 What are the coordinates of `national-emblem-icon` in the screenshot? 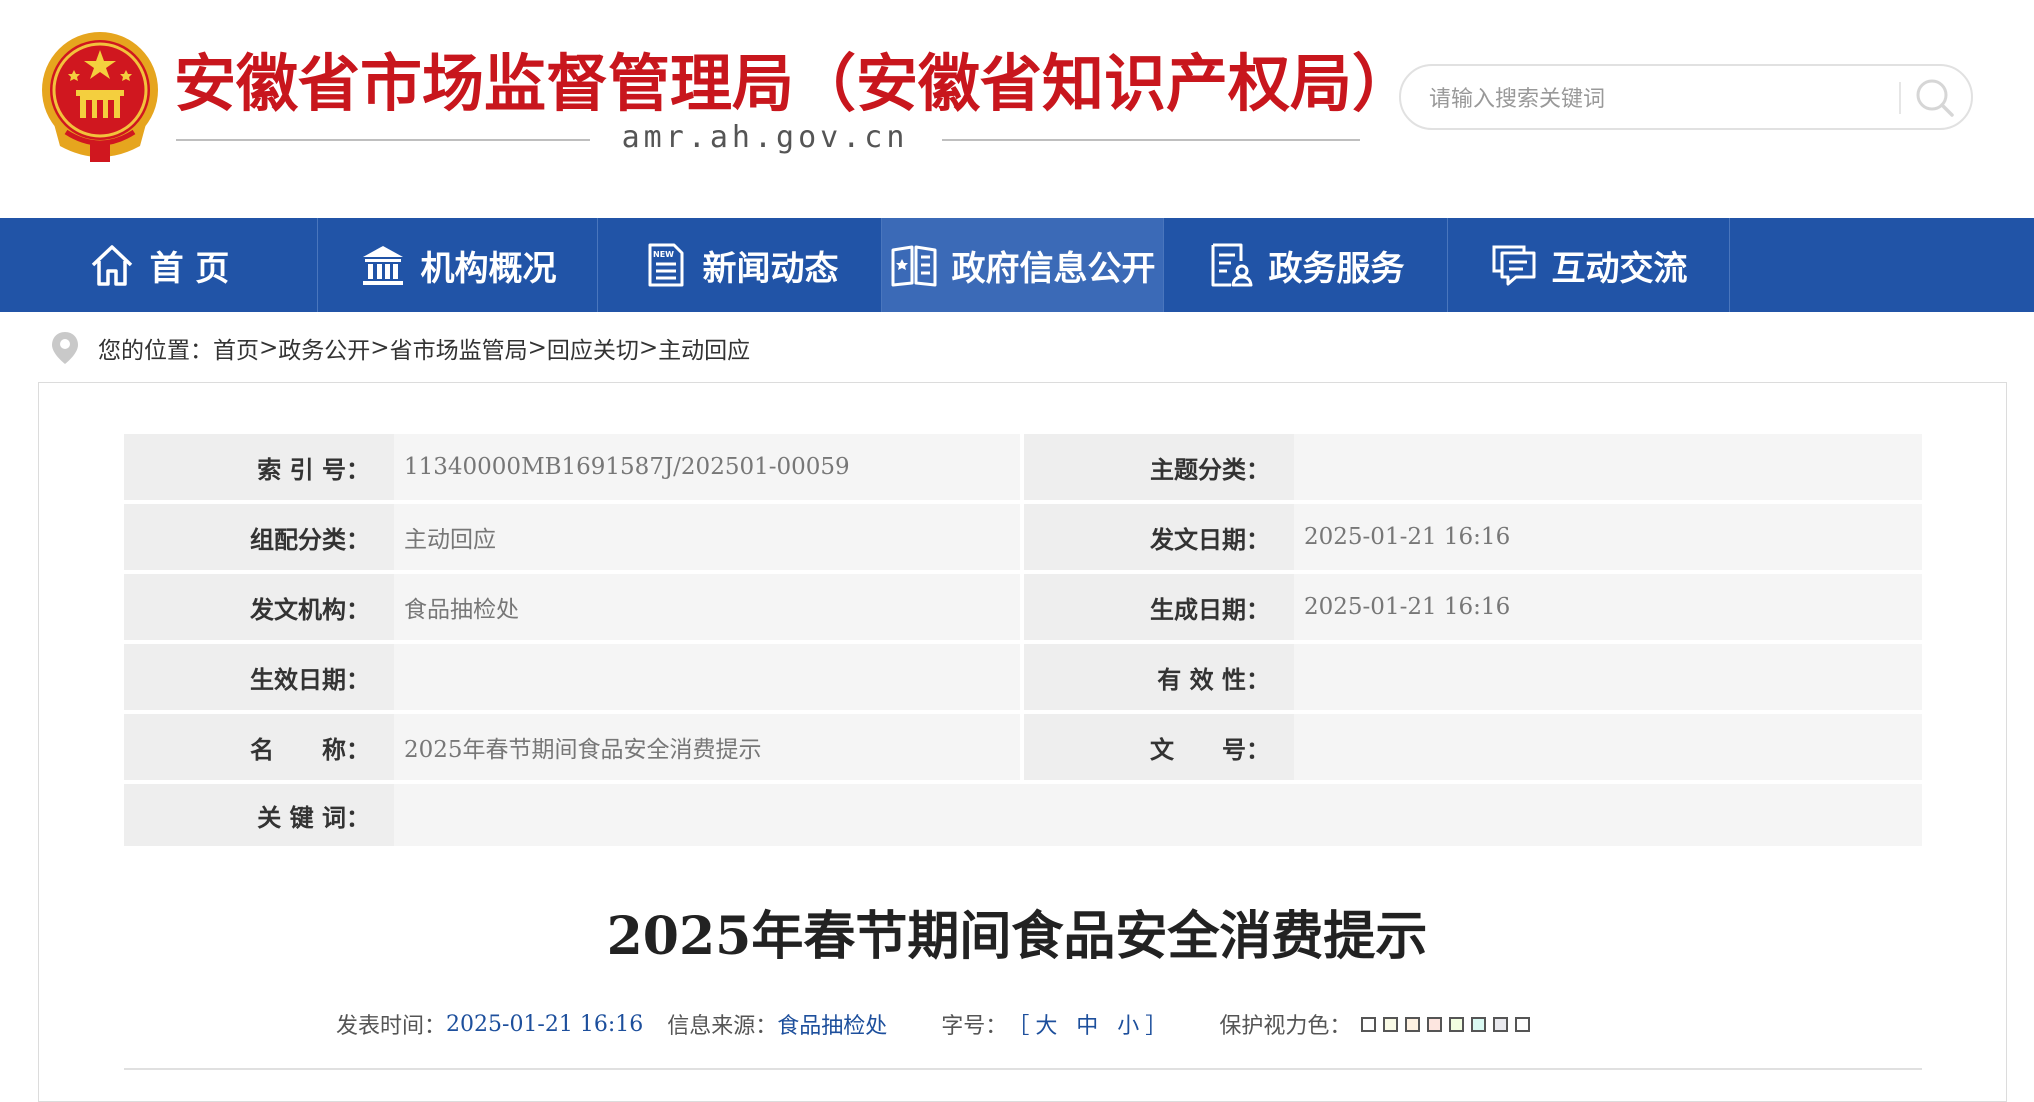 It's located at (100, 96).